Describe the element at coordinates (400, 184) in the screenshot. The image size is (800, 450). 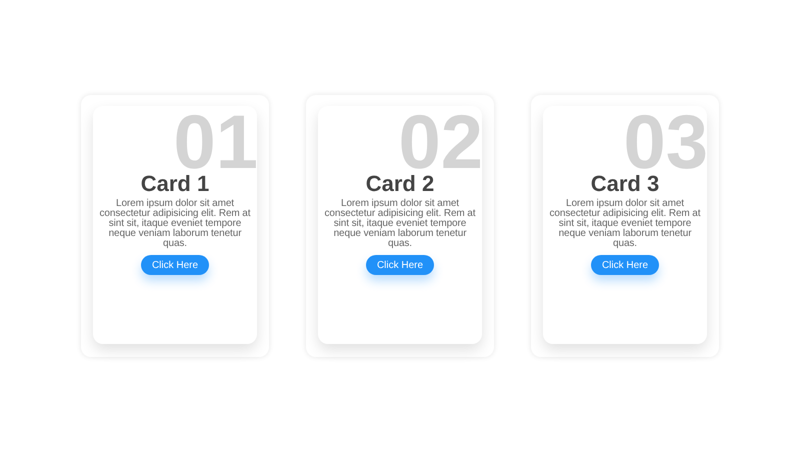
I see `card-title: Card 2` at that location.